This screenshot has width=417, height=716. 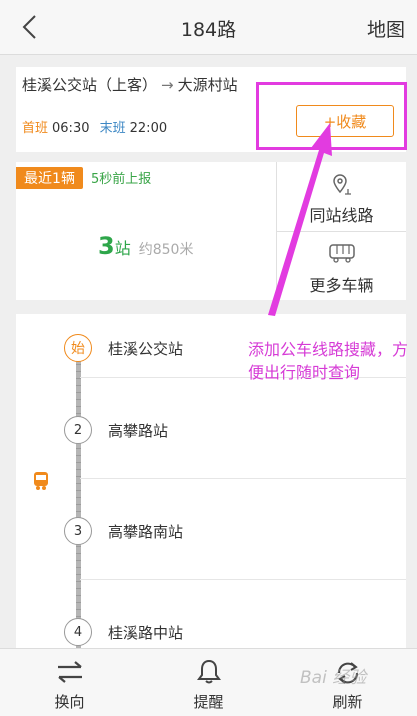 I want to click on route-arrow: →, so click(x=167, y=85).